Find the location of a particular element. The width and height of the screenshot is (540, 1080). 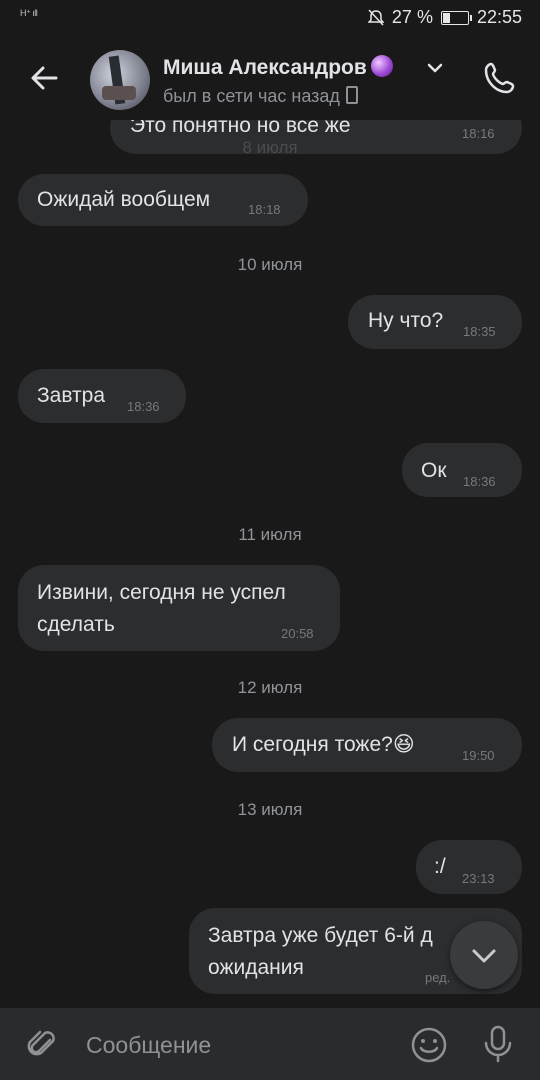

message-incoming: Завтра 18:36 is located at coordinates (102, 396).